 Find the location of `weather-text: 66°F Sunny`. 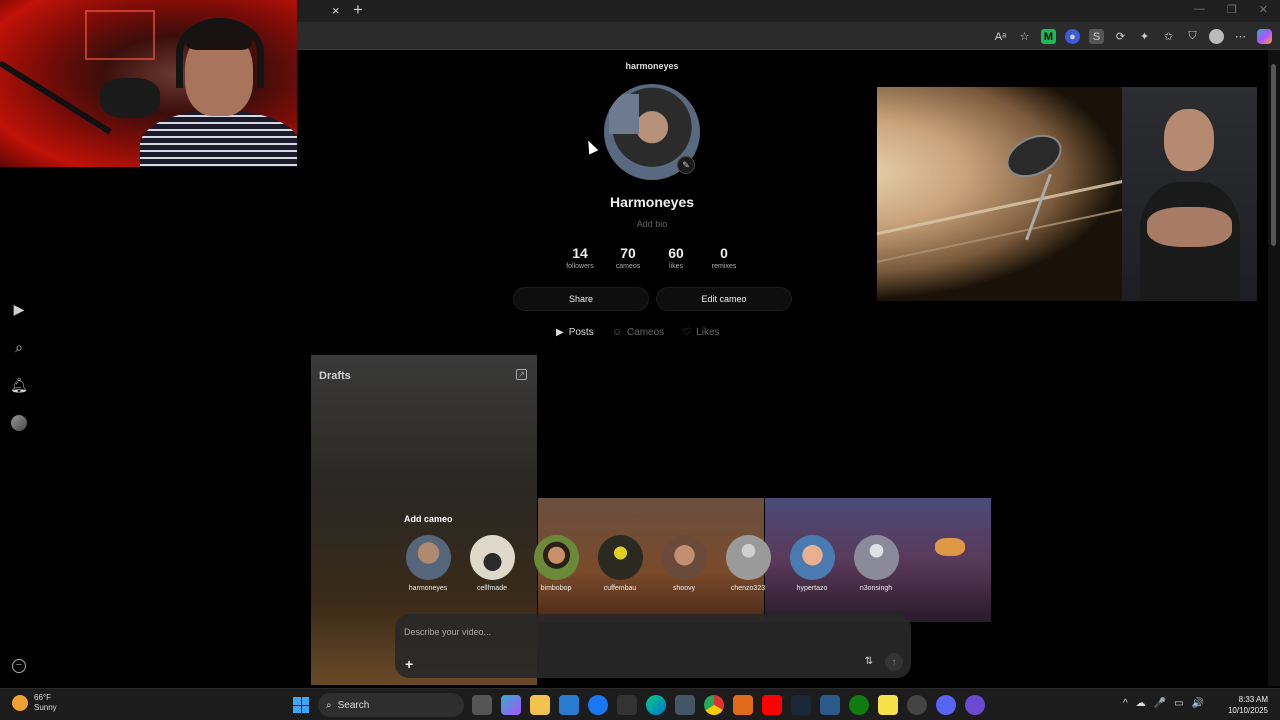

weather-text: 66°F Sunny is located at coordinates (45, 703).